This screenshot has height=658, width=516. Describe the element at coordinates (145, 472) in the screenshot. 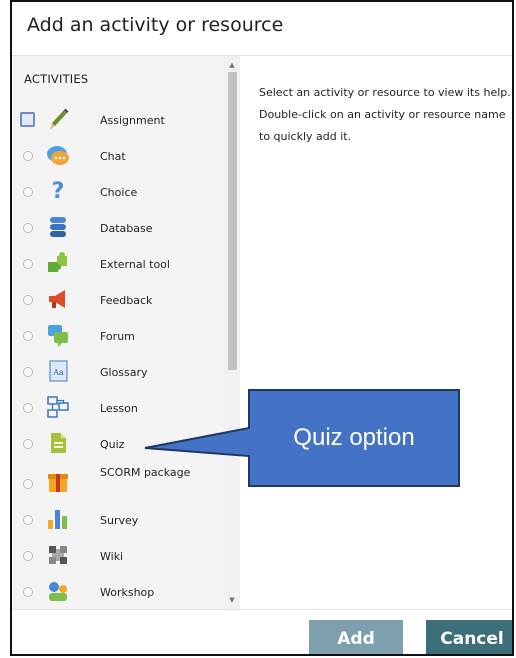

I see `module-label: SCORM package` at that location.